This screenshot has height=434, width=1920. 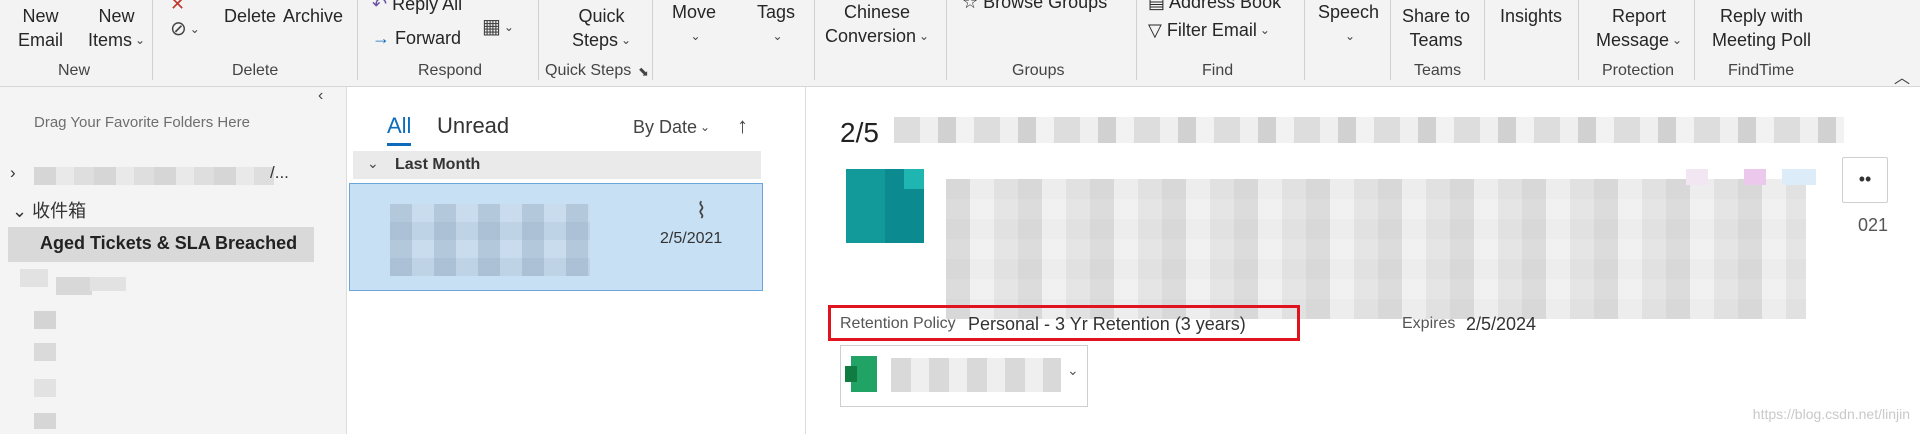 What do you see at coordinates (185, 28) in the screenshot?
I see `cleanup-icon: ⊘ ⌄` at bounding box center [185, 28].